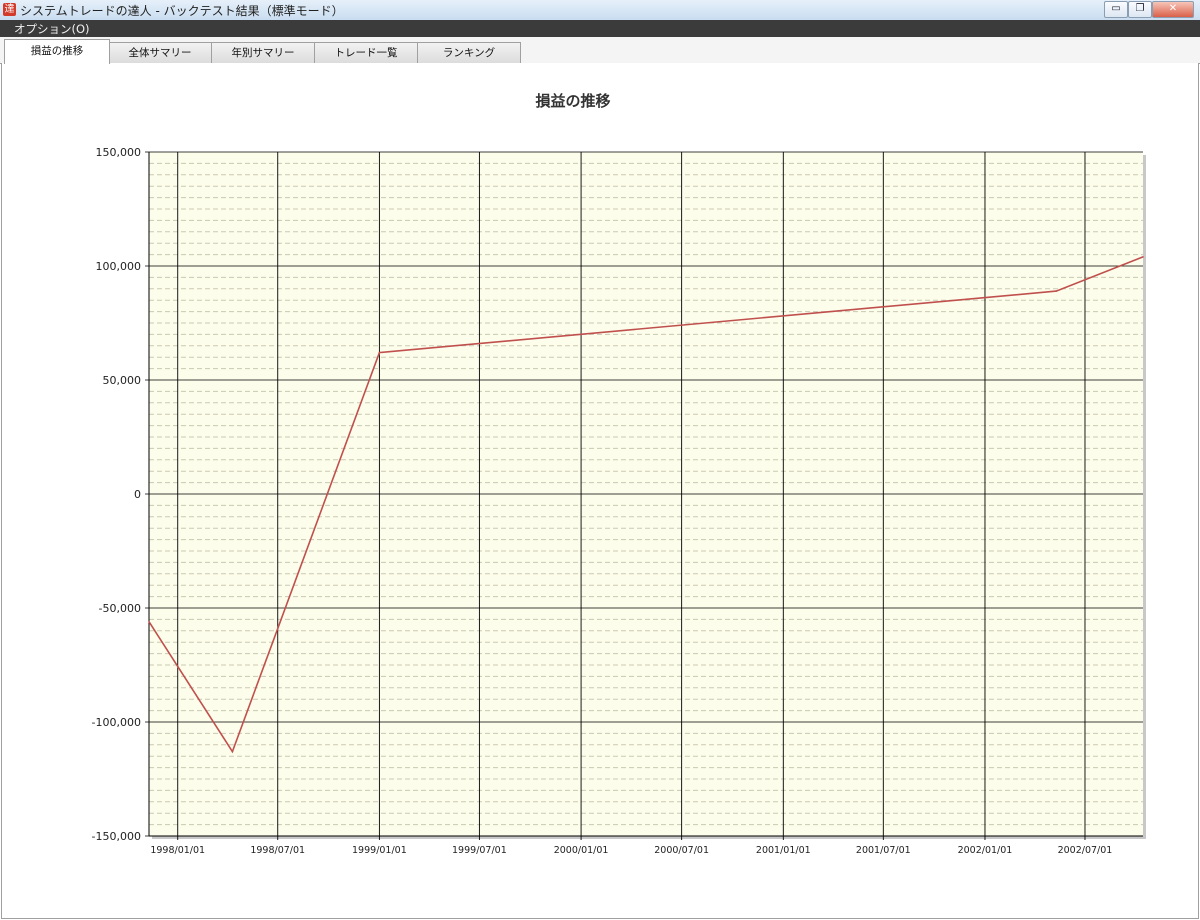 The width and height of the screenshot is (1200, 920). Describe the element at coordinates (277, 850) in the screenshot. I see `x-tick-label: 1998/07/01` at that location.